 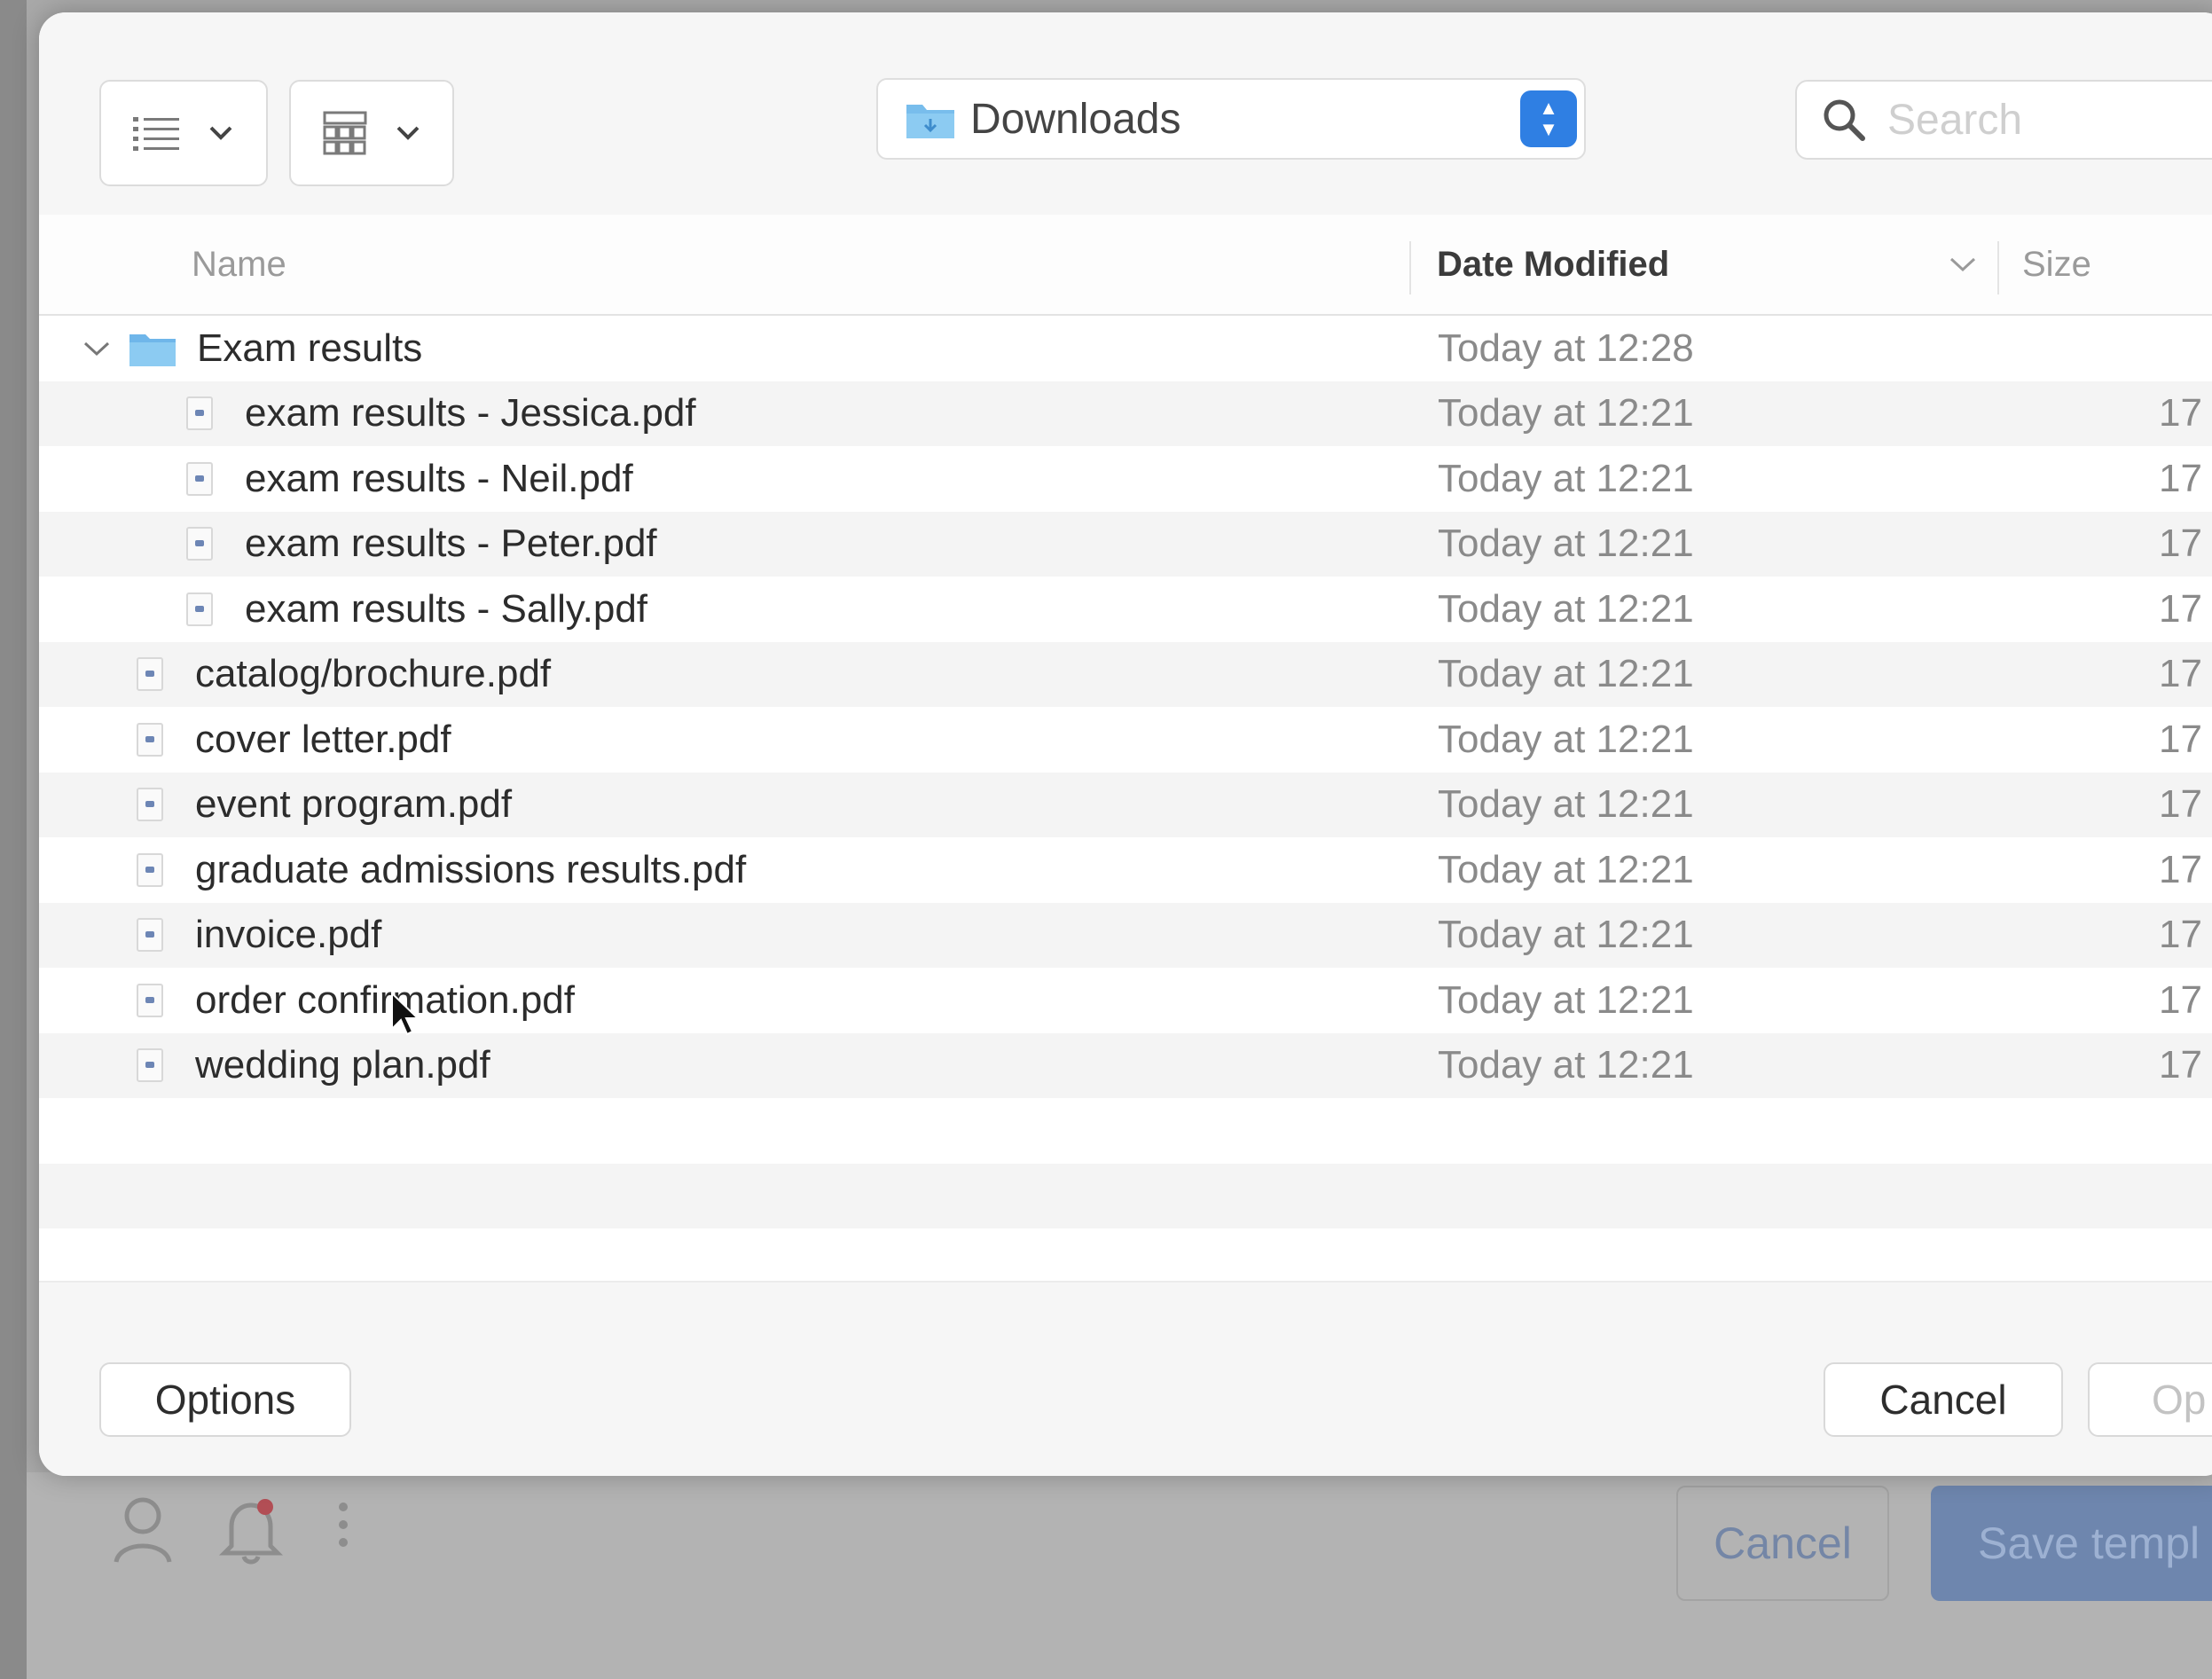 I want to click on cancel-button: Cancel, so click(x=1943, y=1399).